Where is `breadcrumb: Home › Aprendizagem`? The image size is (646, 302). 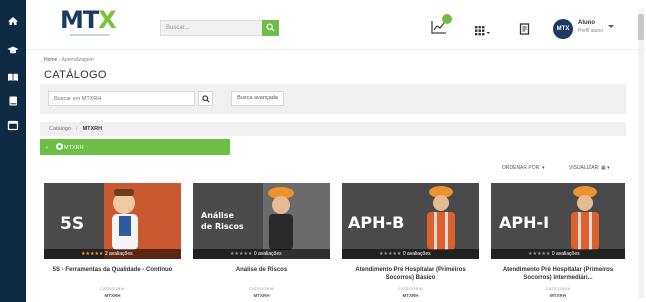
breadcrumb: Home › Aprendizagem is located at coordinates (69, 60).